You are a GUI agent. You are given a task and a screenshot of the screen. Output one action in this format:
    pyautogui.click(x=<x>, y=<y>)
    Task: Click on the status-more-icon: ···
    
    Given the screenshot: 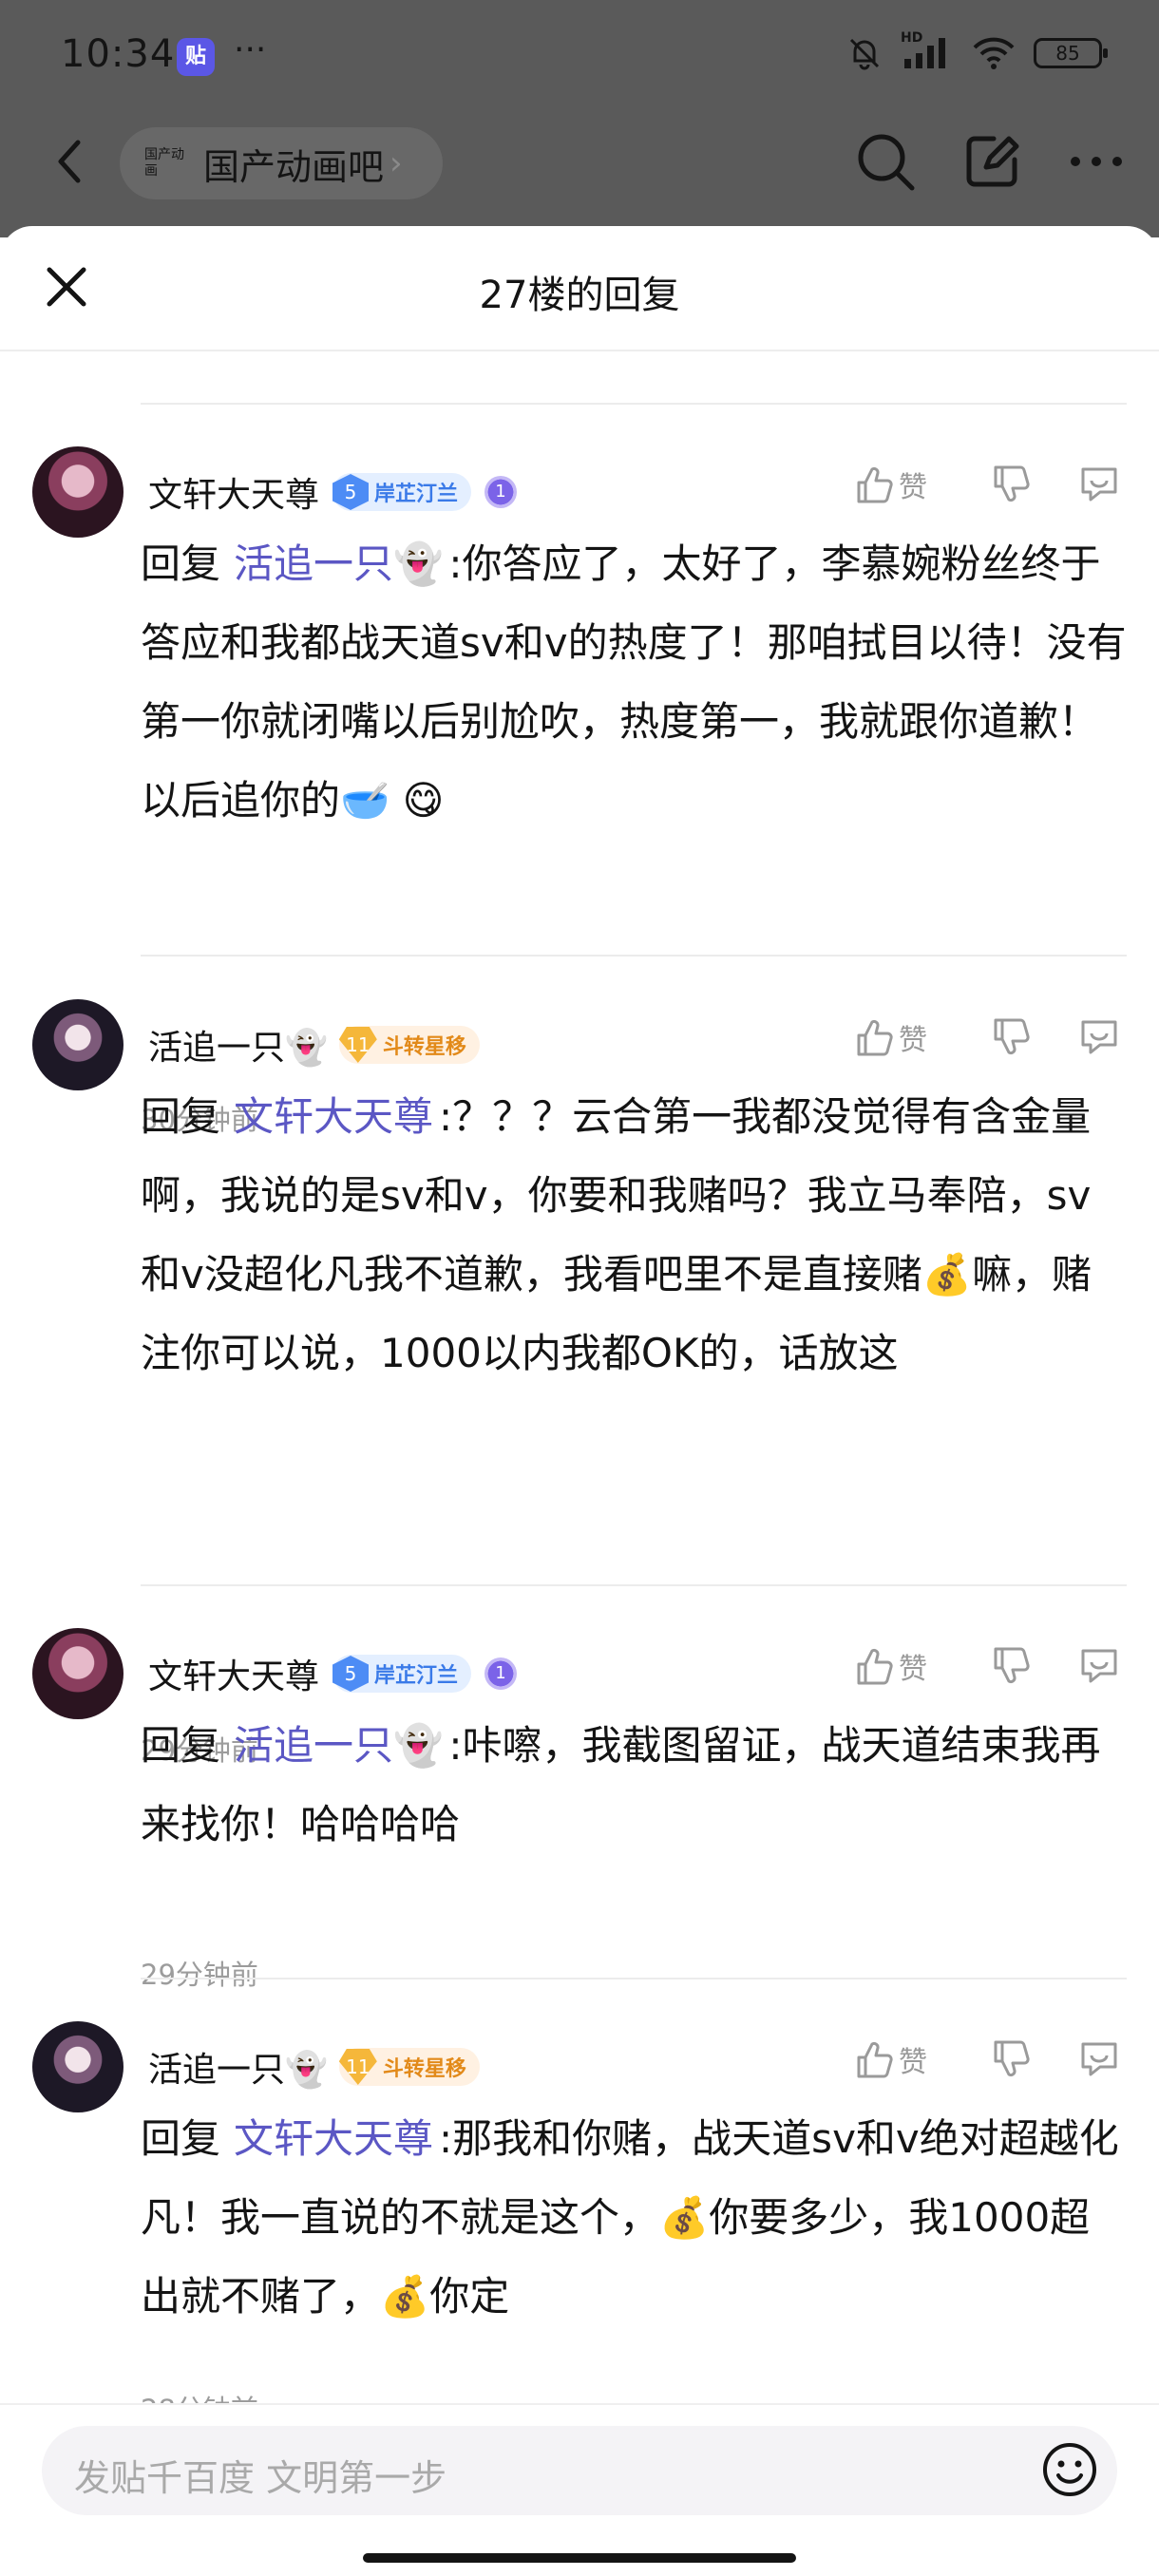 What is the action you would take?
    pyautogui.click(x=250, y=49)
    